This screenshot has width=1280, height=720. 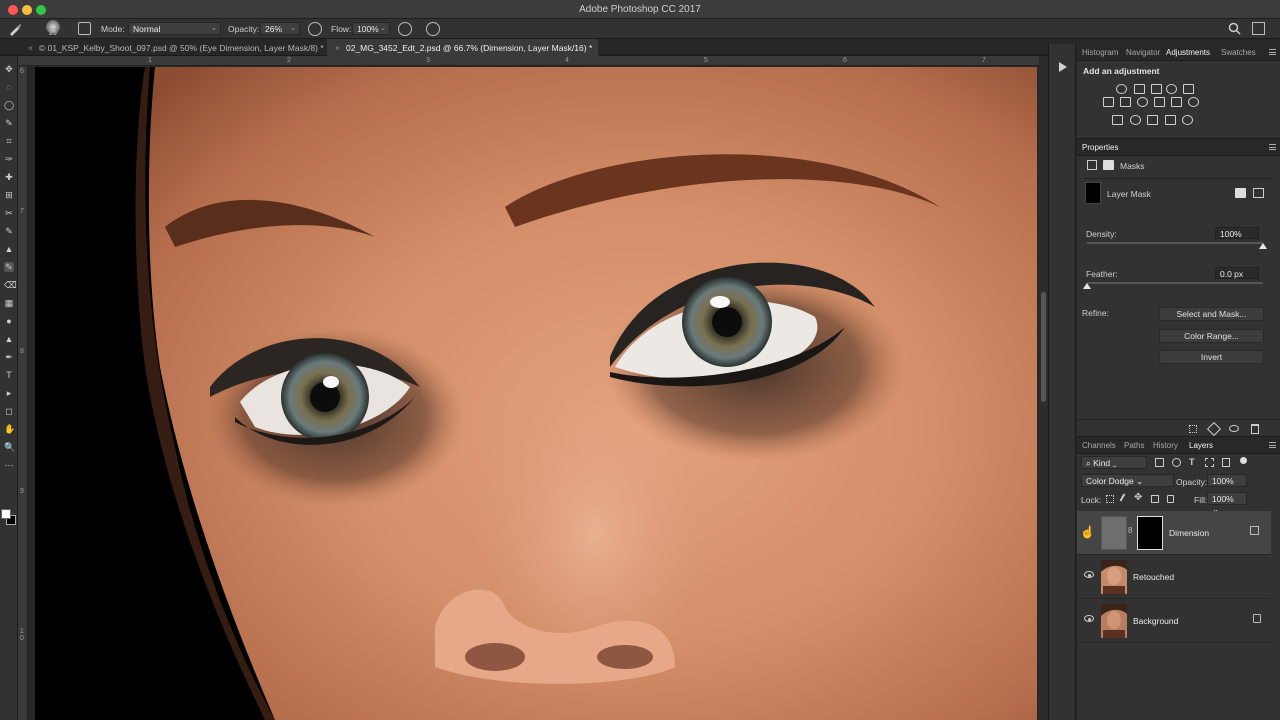 What do you see at coordinates (9, 249) in the screenshot?
I see `tool-10: ▲` at bounding box center [9, 249].